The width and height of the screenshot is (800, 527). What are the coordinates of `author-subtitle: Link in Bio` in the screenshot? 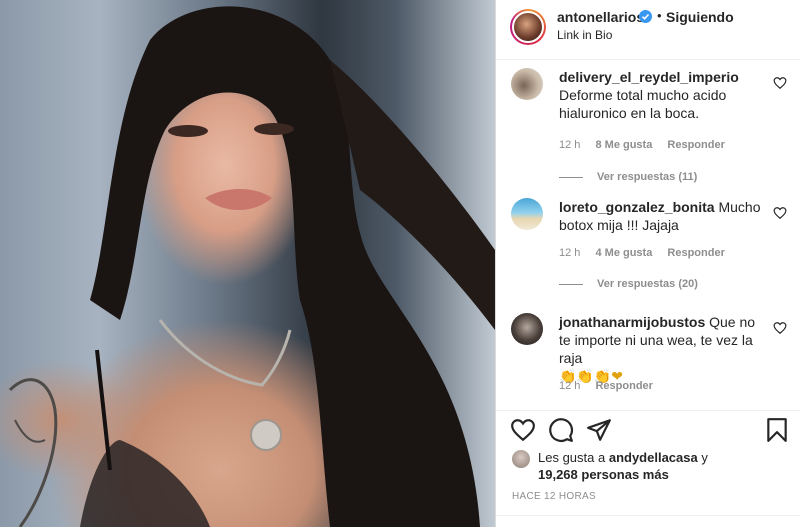 It's located at (585, 35).